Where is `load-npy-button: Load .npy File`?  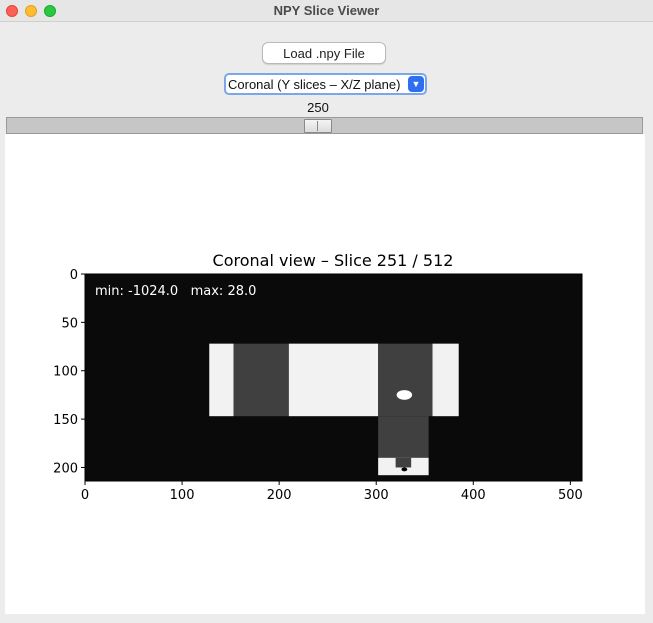 load-npy-button: Load .npy File is located at coordinates (324, 53).